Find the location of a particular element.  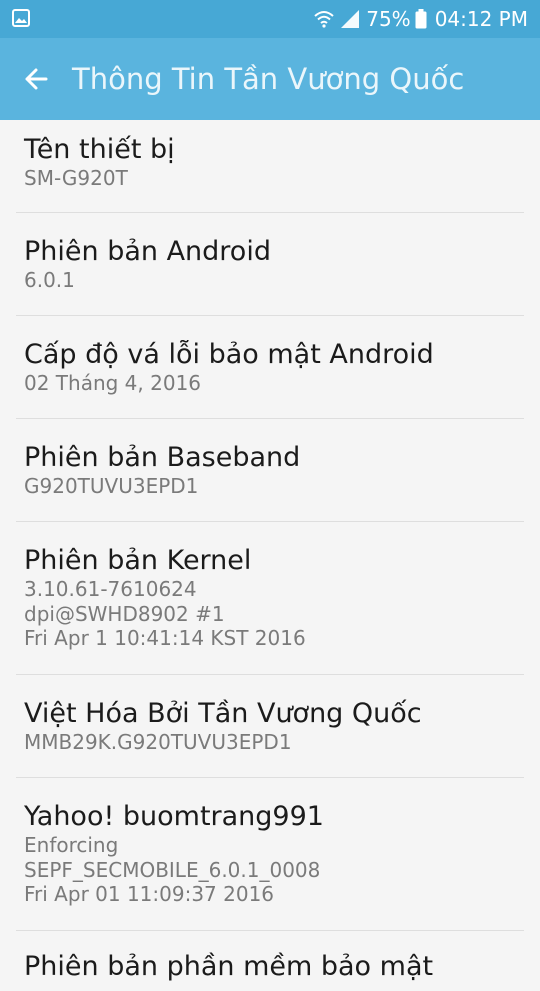

clock: 04:12 PM is located at coordinates (481, 19).